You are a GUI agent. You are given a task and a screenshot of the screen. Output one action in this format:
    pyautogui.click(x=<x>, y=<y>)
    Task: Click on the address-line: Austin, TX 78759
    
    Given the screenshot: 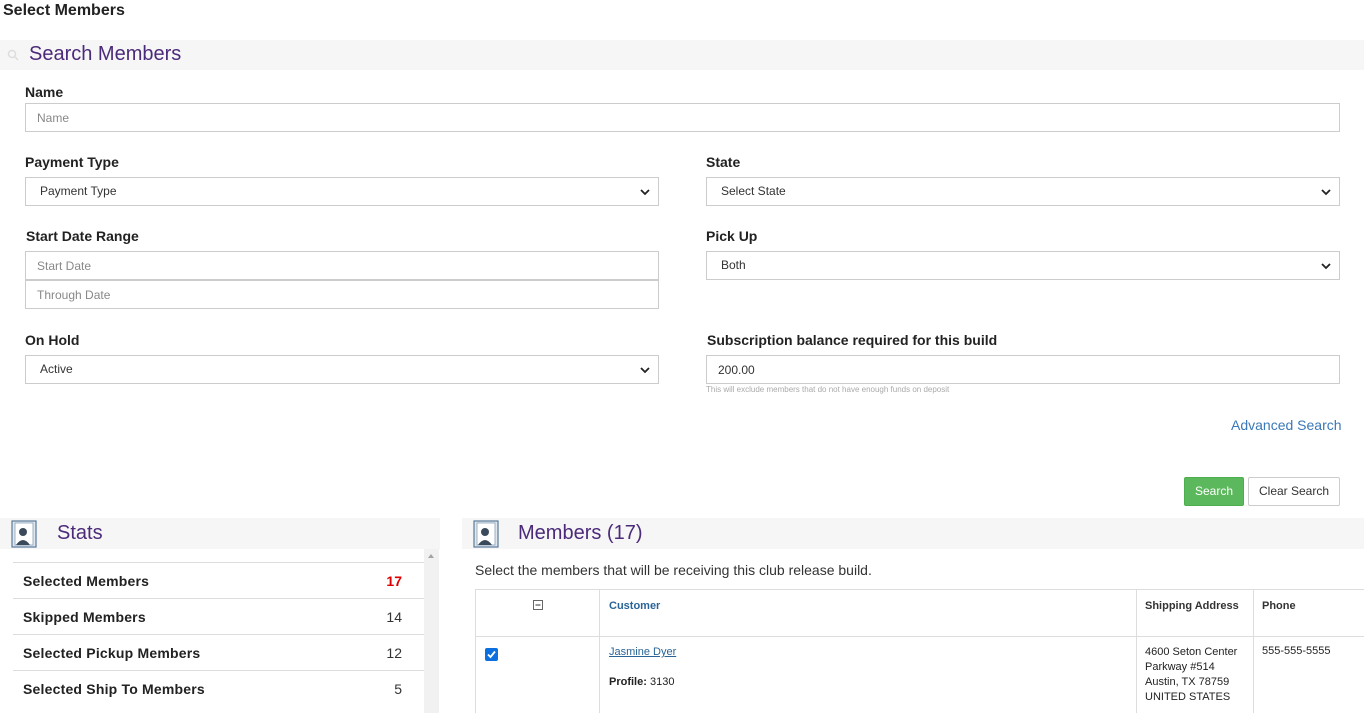 What is the action you would take?
    pyautogui.click(x=1187, y=682)
    